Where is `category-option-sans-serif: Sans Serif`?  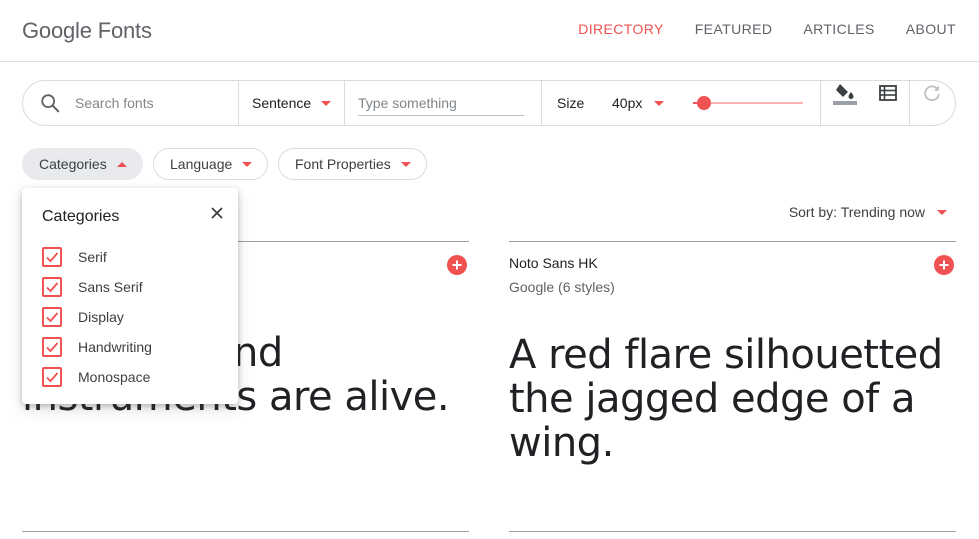 category-option-sans-serif: Sans Serif is located at coordinates (92, 287).